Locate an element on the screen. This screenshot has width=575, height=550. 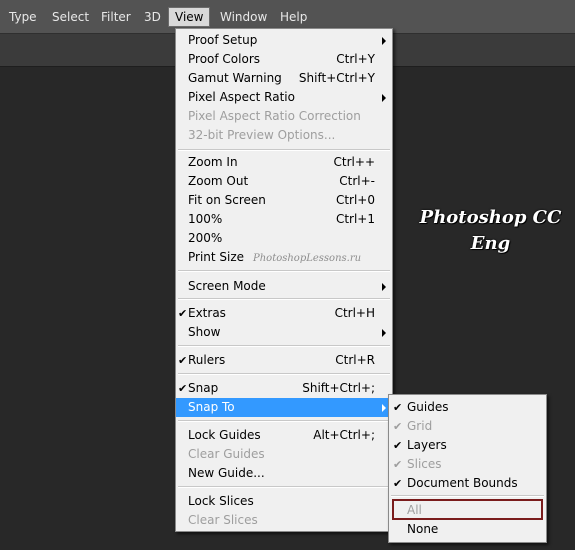
menu-item-rulers: ✔ Rulers Ctrl+R is located at coordinates (284, 360).